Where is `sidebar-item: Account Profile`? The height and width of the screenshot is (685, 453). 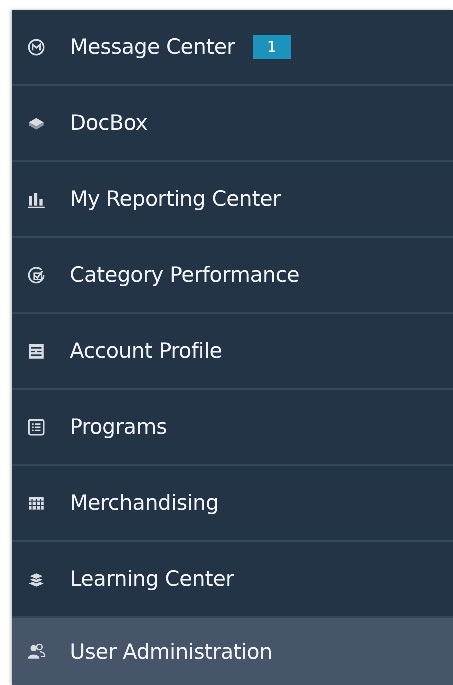
sidebar-item: Account Profile is located at coordinates (232, 352).